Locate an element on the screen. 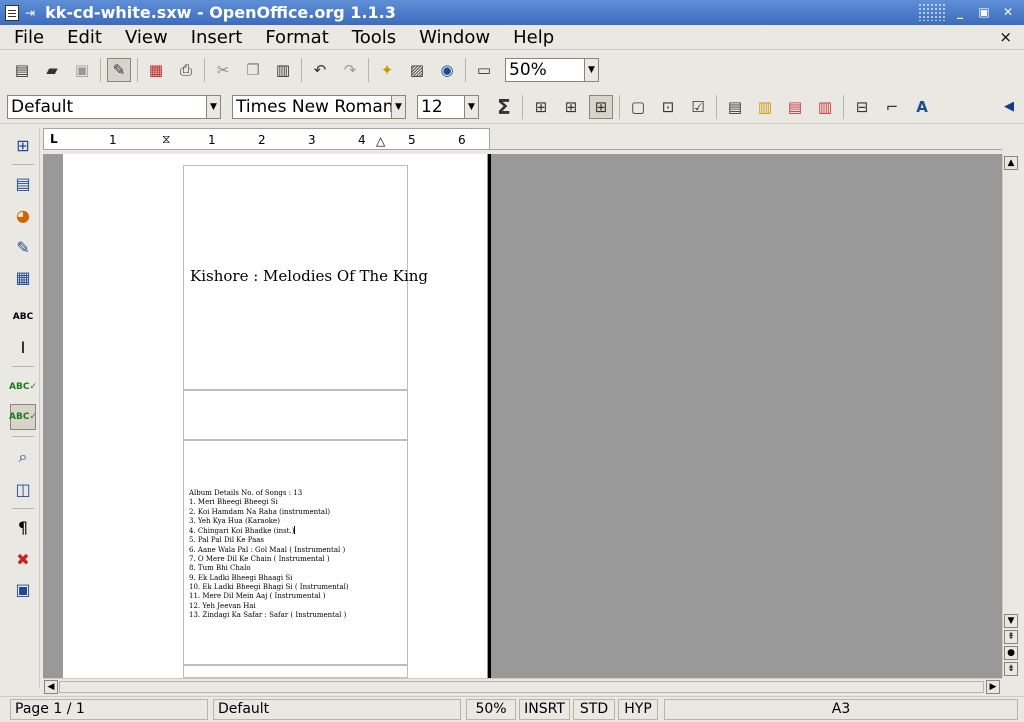  delete-column-icon: ▥ is located at coordinates (825, 107).